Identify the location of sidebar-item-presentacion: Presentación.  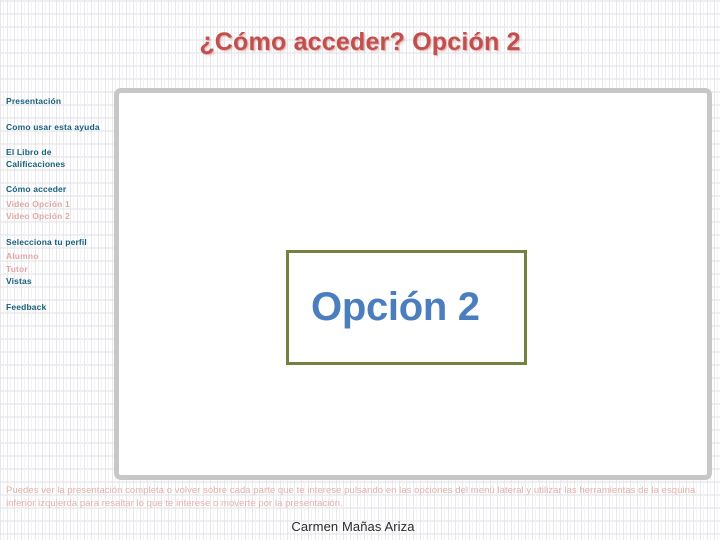
(57, 102).